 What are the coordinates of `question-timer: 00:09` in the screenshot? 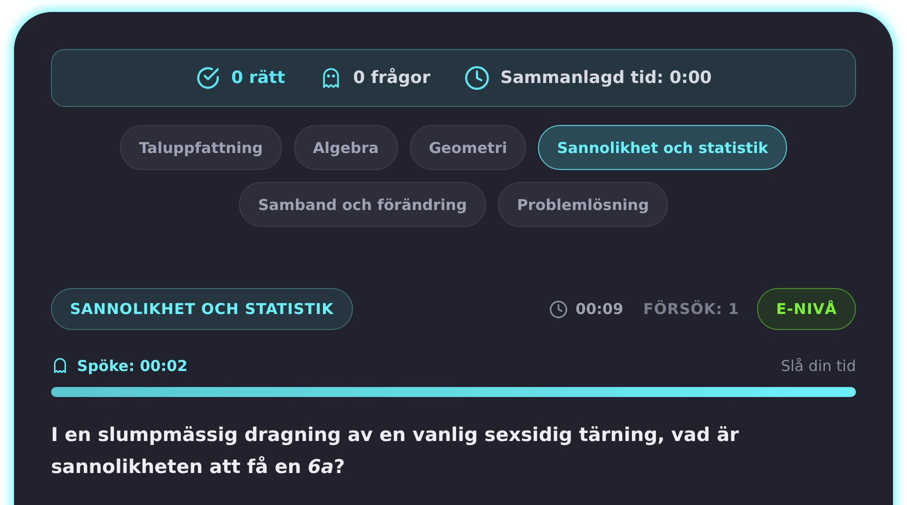 It's located at (600, 309).